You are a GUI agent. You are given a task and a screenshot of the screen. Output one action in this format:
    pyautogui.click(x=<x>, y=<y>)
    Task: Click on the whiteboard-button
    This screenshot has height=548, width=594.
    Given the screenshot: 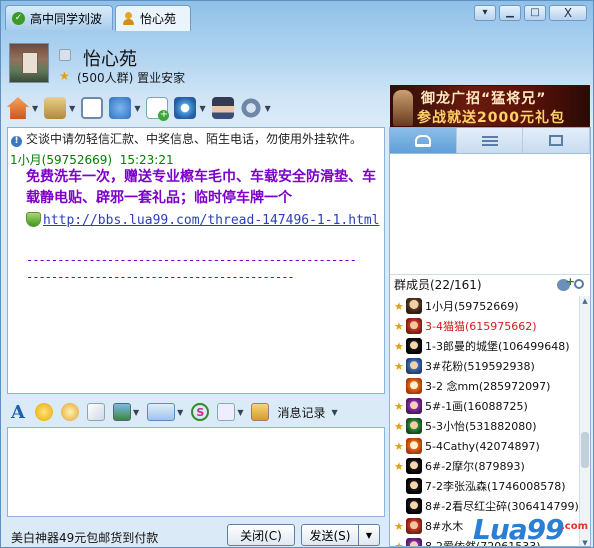 What is the action you would take?
    pyautogui.click(x=92, y=108)
    